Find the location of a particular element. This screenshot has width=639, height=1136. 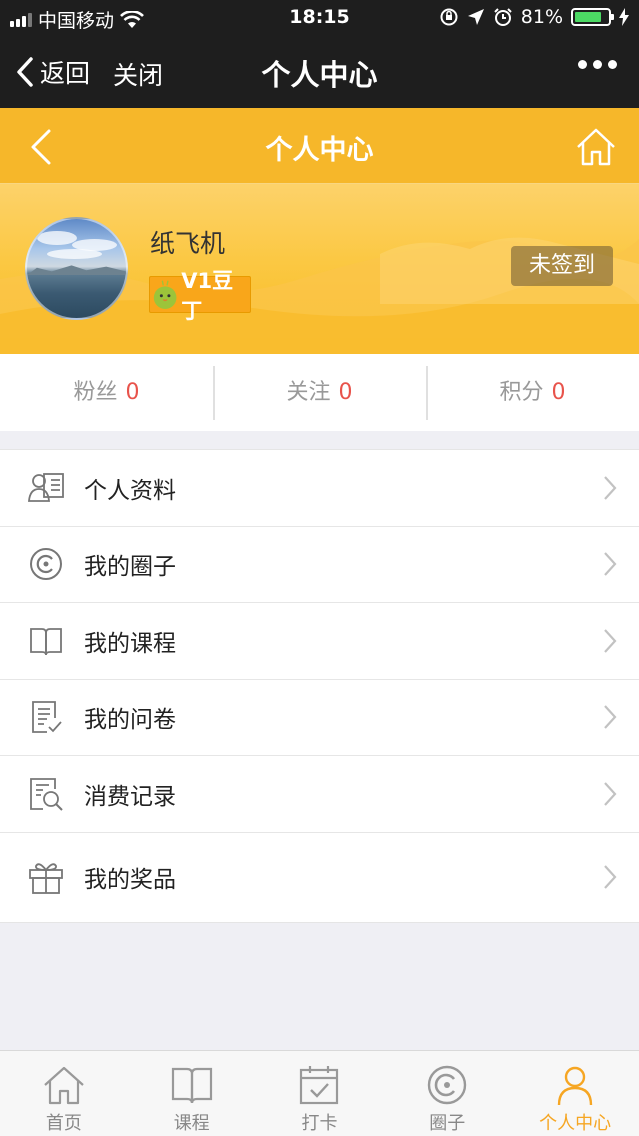

wechat-nav-bar: 返回 关闭 个人中心 is located at coordinates (319, 72).